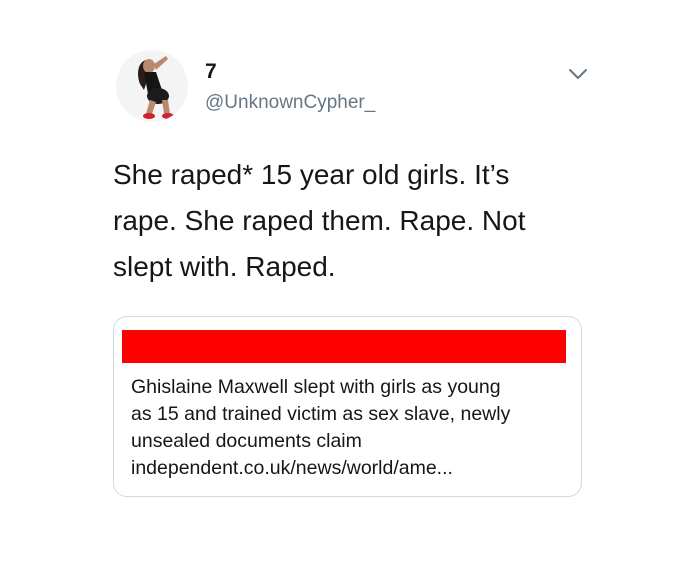 Image resolution: width=700 pixels, height=564 pixels. Describe the element at coordinates (224, 266) in the screenshot. I see `tweet-text-line: slept with. Raped.` at that location.